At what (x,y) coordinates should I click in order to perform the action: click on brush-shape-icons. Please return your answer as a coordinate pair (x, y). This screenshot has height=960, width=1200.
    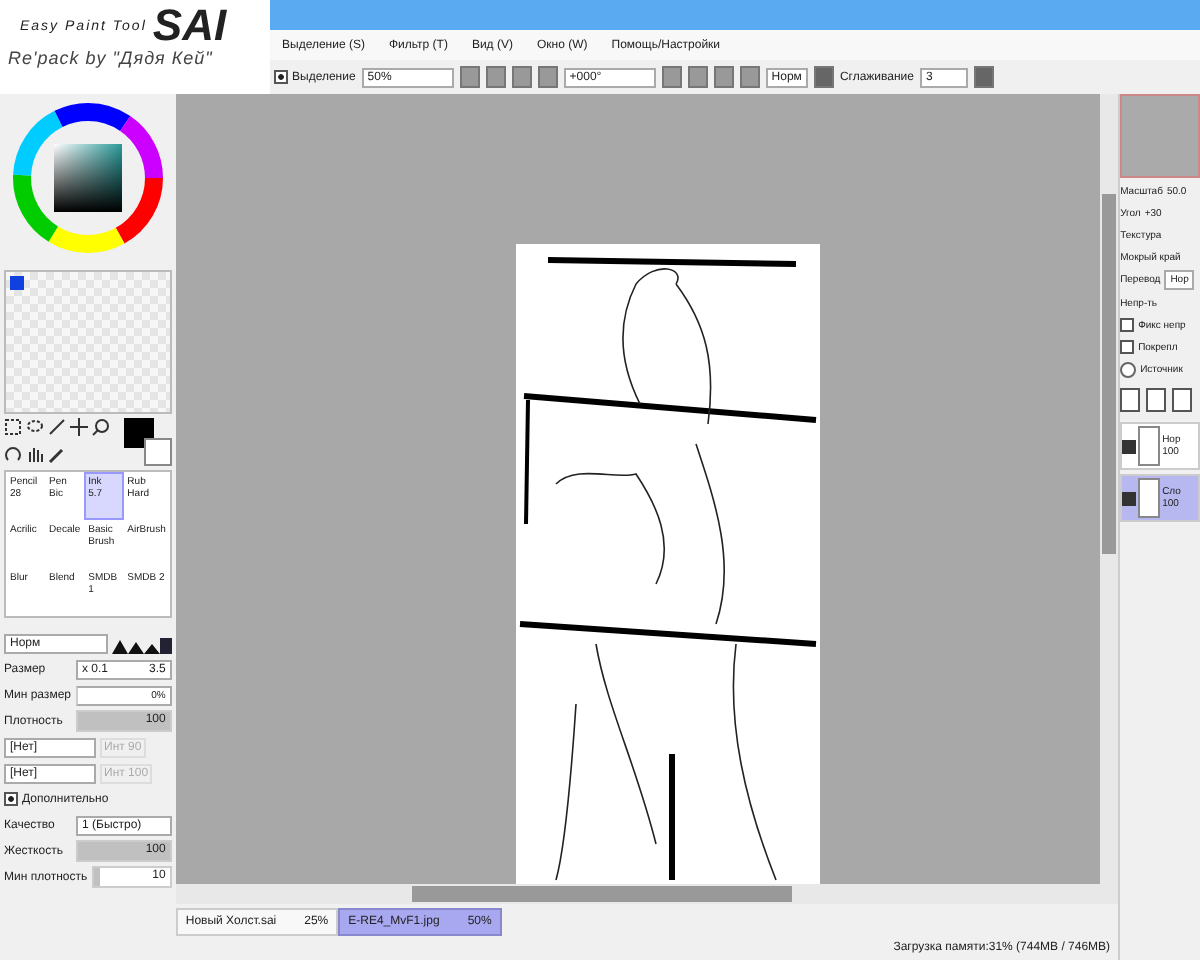
    Looking at the image, I should click on (141, 644).